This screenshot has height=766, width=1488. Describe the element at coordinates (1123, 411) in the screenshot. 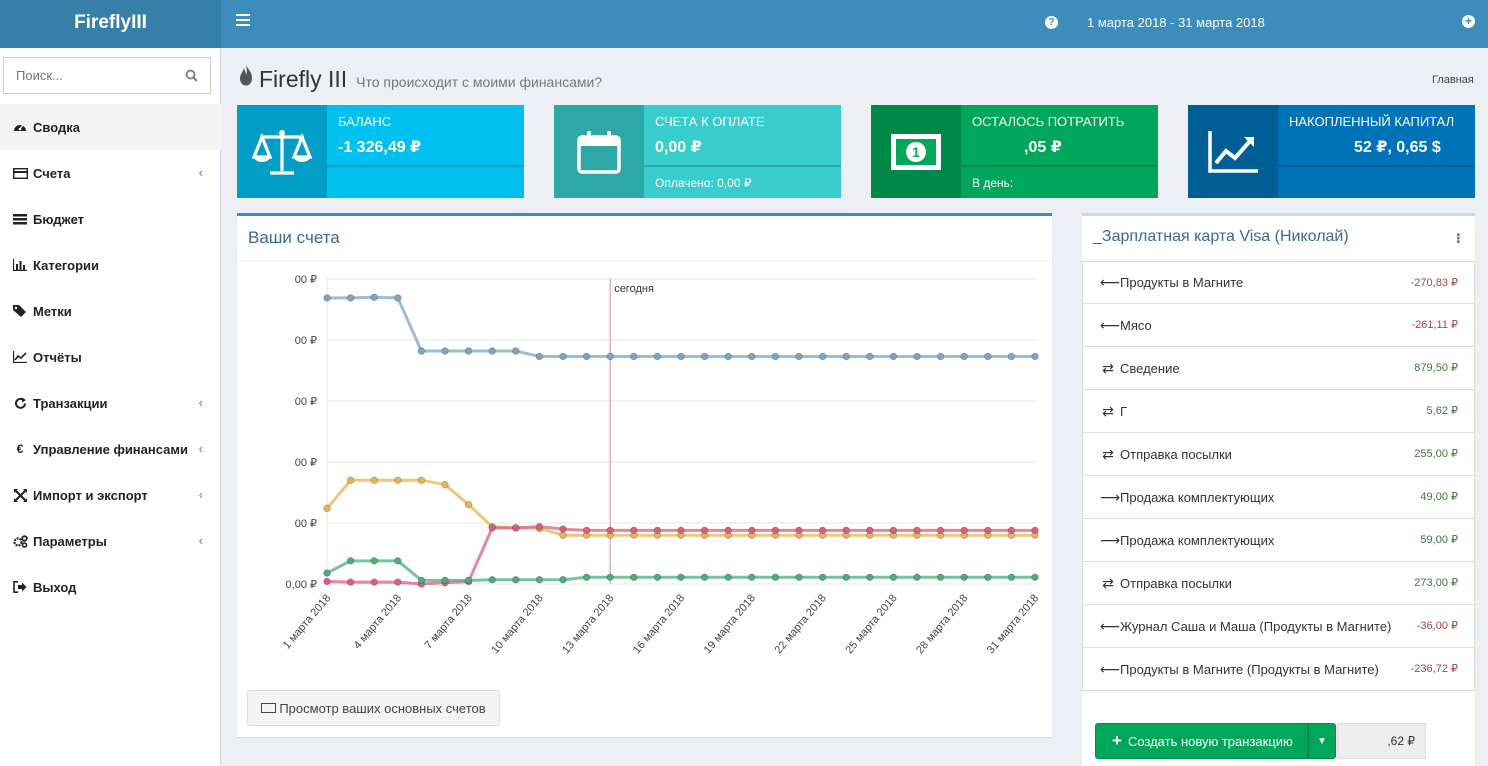

I see `transaction-description: Г` at that location.